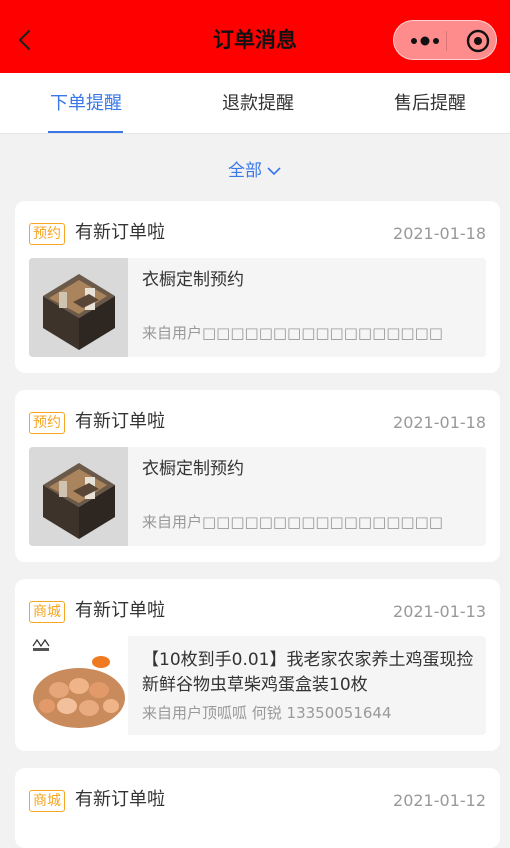  What do you see at coordinates (272, 171) in the screenshot?
I see `chevron-down-icon` at bounding box center [272, 171].